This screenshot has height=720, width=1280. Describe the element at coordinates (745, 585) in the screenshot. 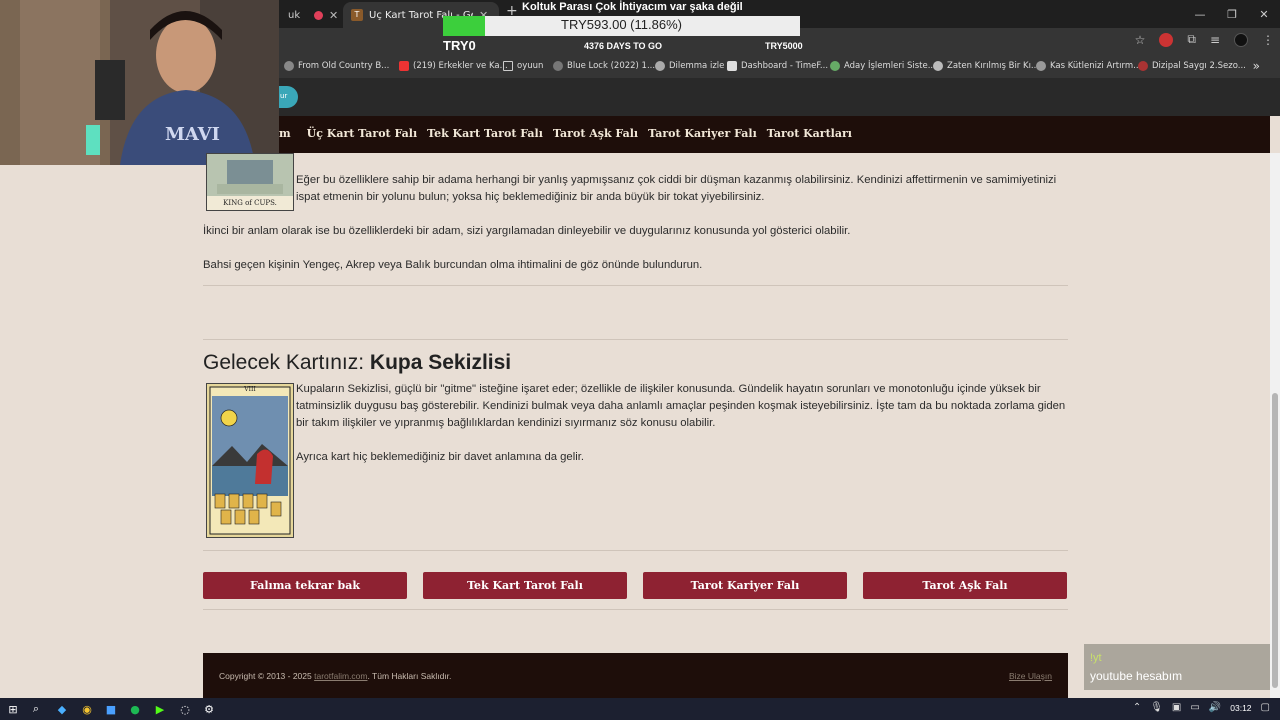

I see `career-reading-button: Tarot Kariyer Falı` at that location.